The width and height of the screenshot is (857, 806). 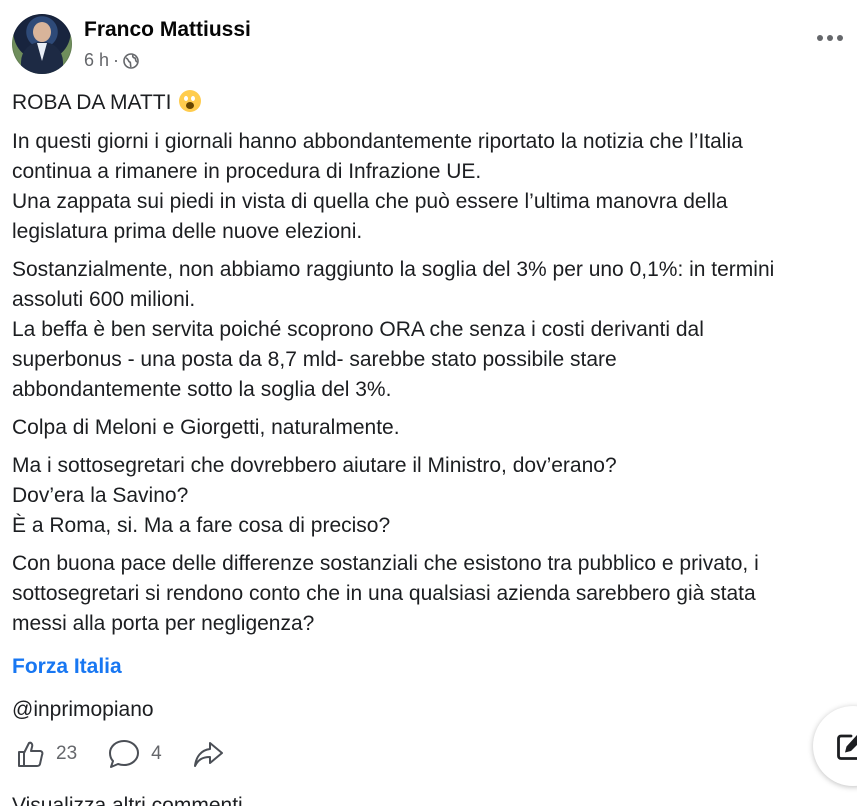 What do you see at coordinates (67, 753) in the screenshot?
I see `like-count: 23` at bounding box center [67, 753].